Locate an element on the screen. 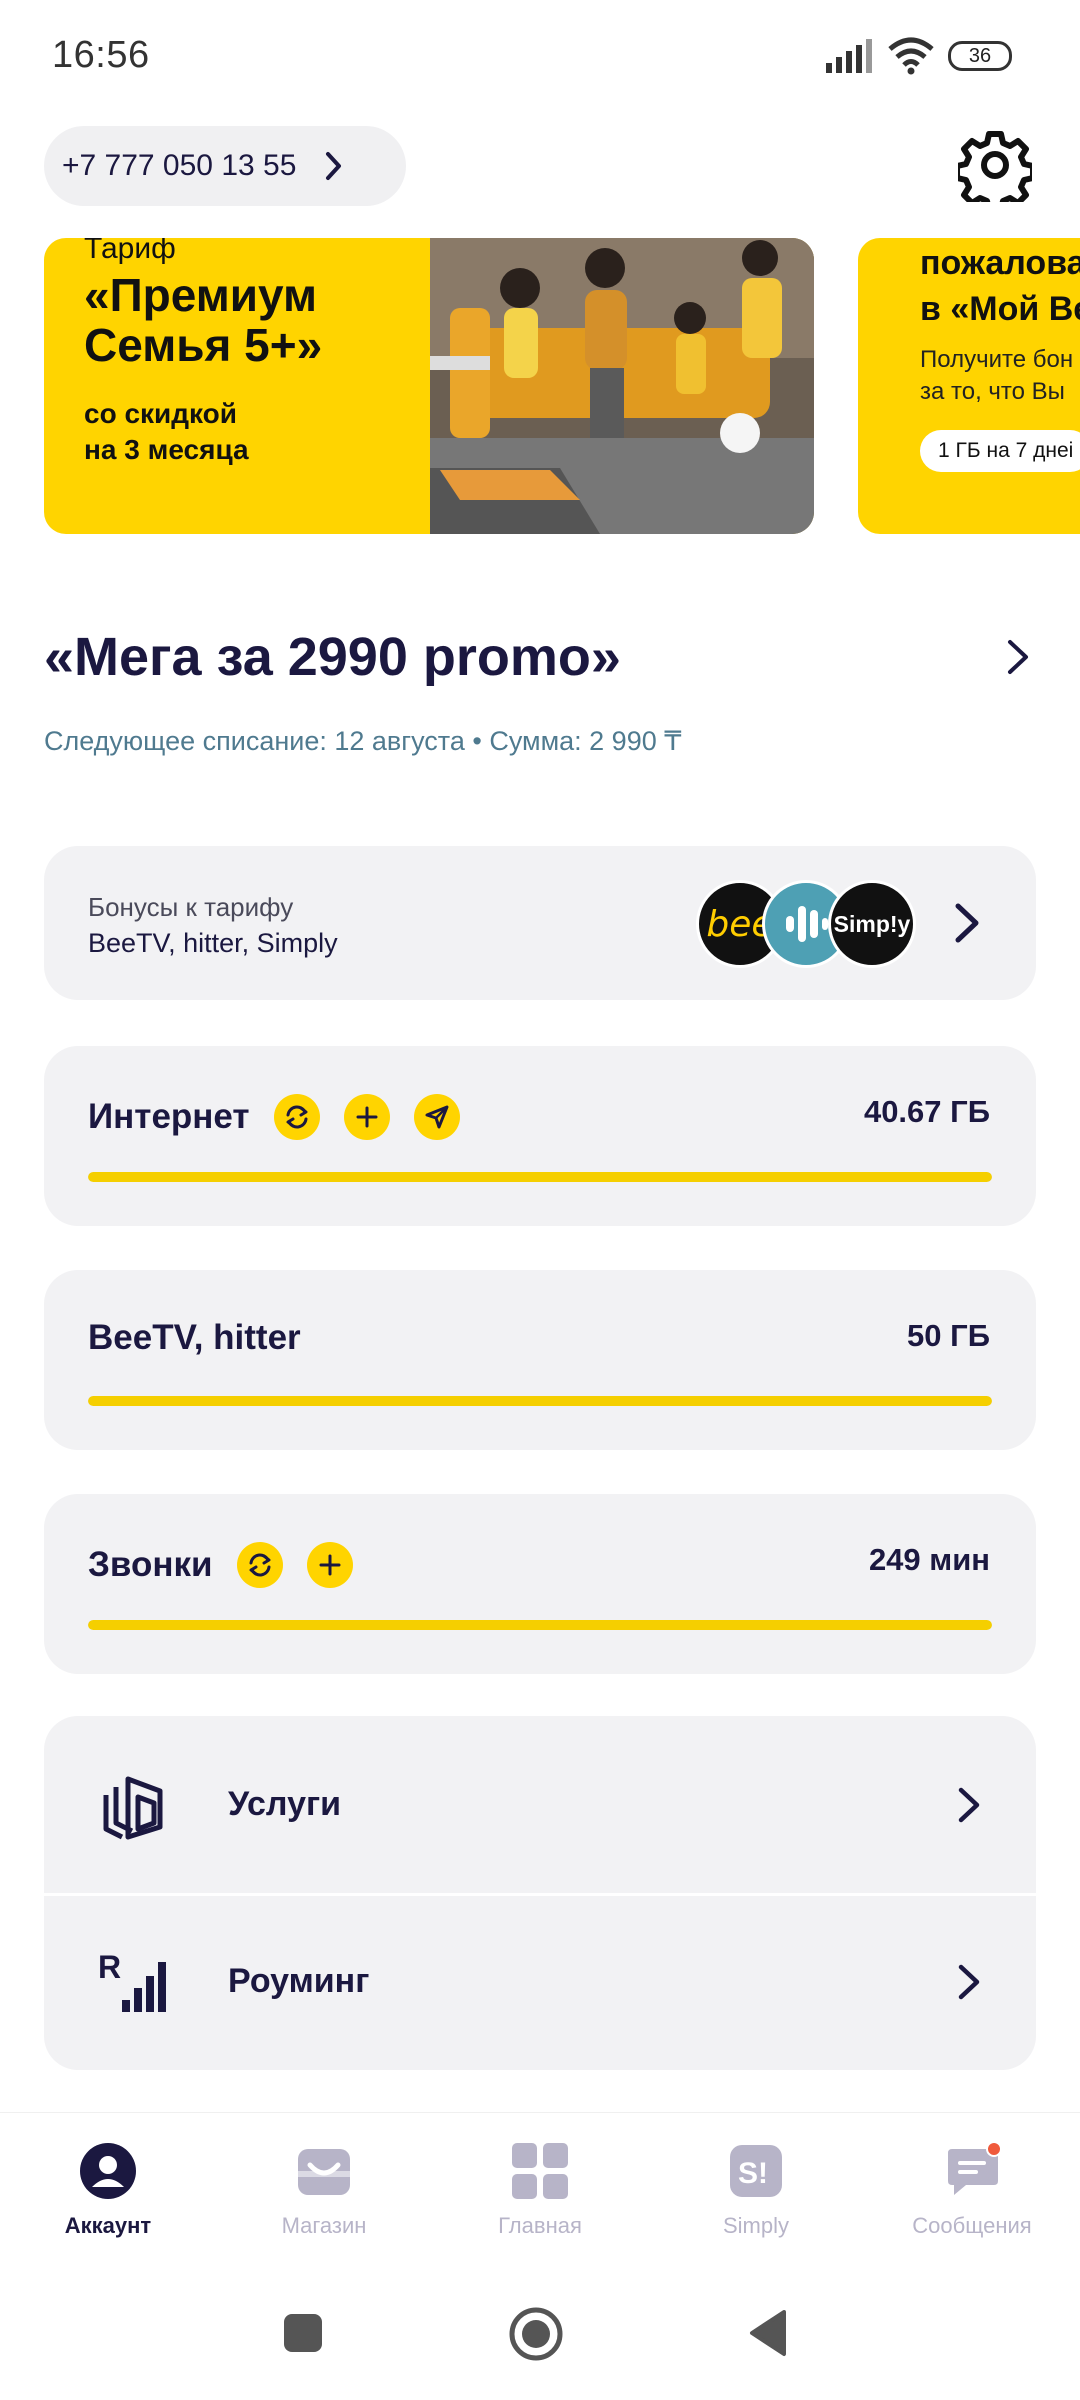 This screenshot has height=2400, width=1080. nav-label: Аккаунт is located at coordinates (108, 2225).